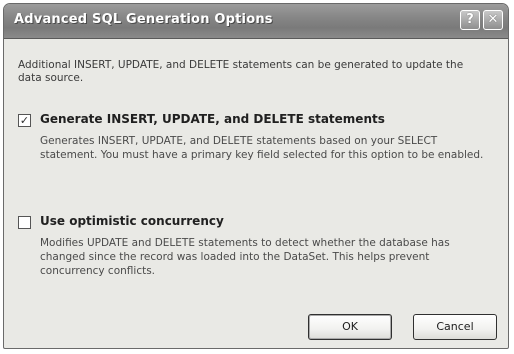  Describe the element at coordinates (143, 19) in the screenshot. I see `dialog-title: Advanced SQL Generation Options` at that location.